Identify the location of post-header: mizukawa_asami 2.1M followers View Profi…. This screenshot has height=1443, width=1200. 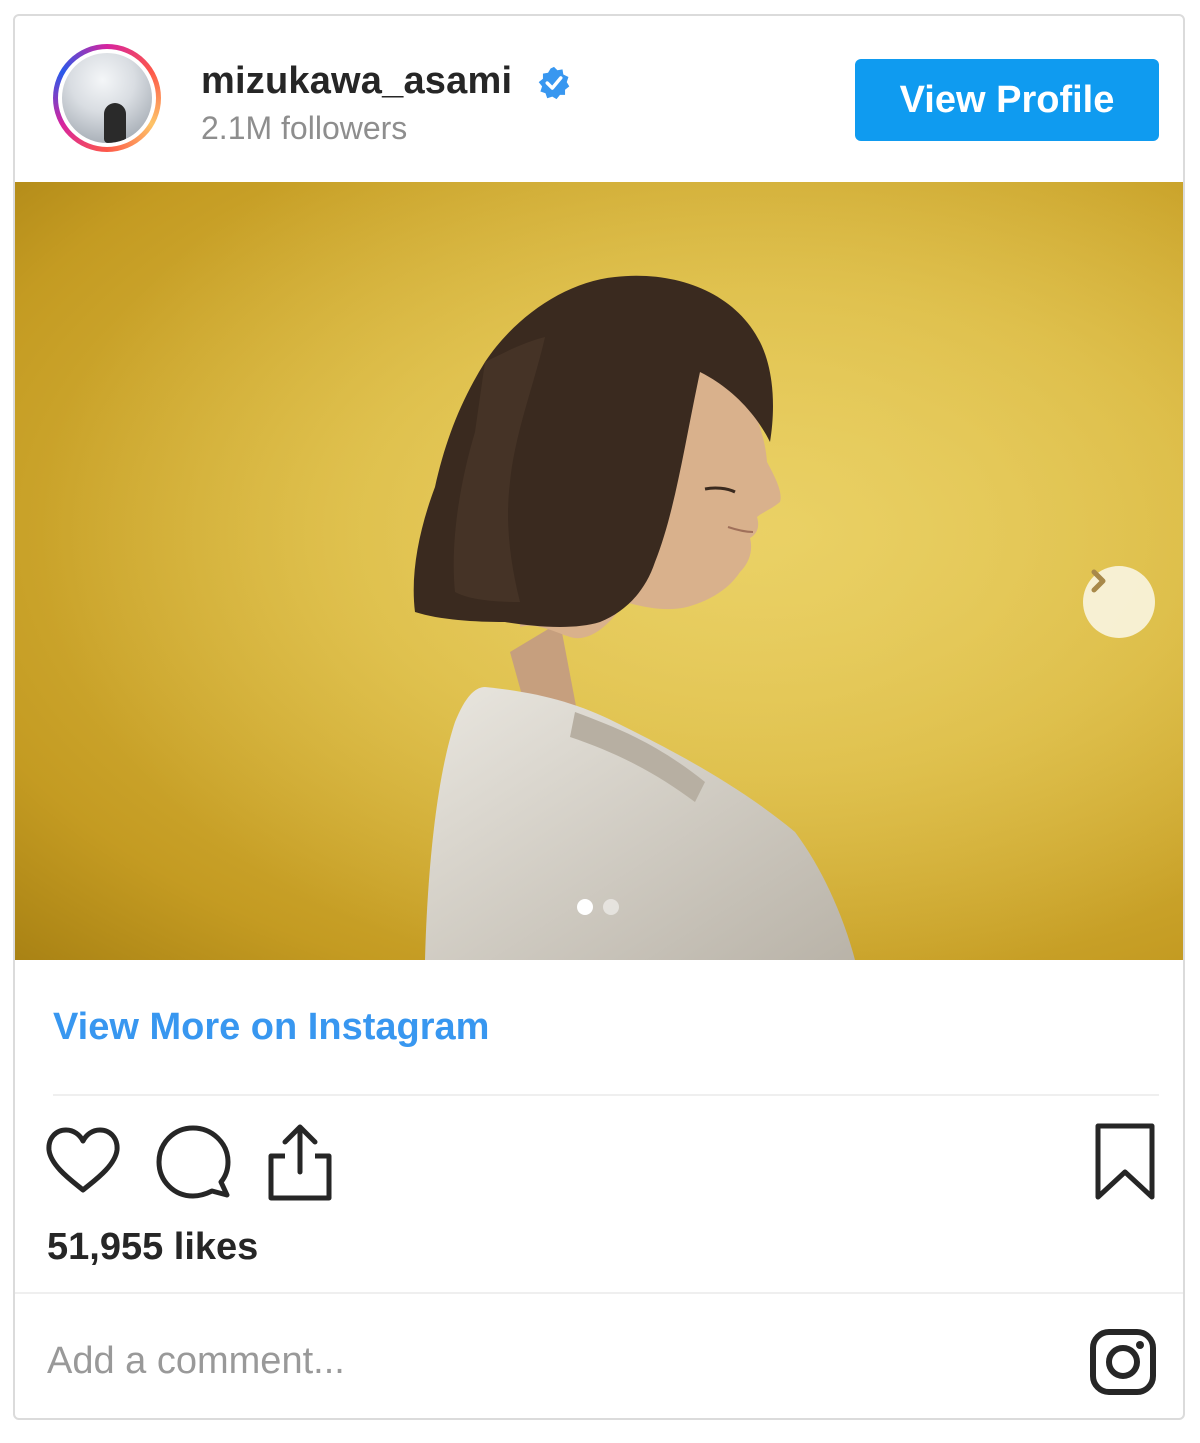
(599, 99).